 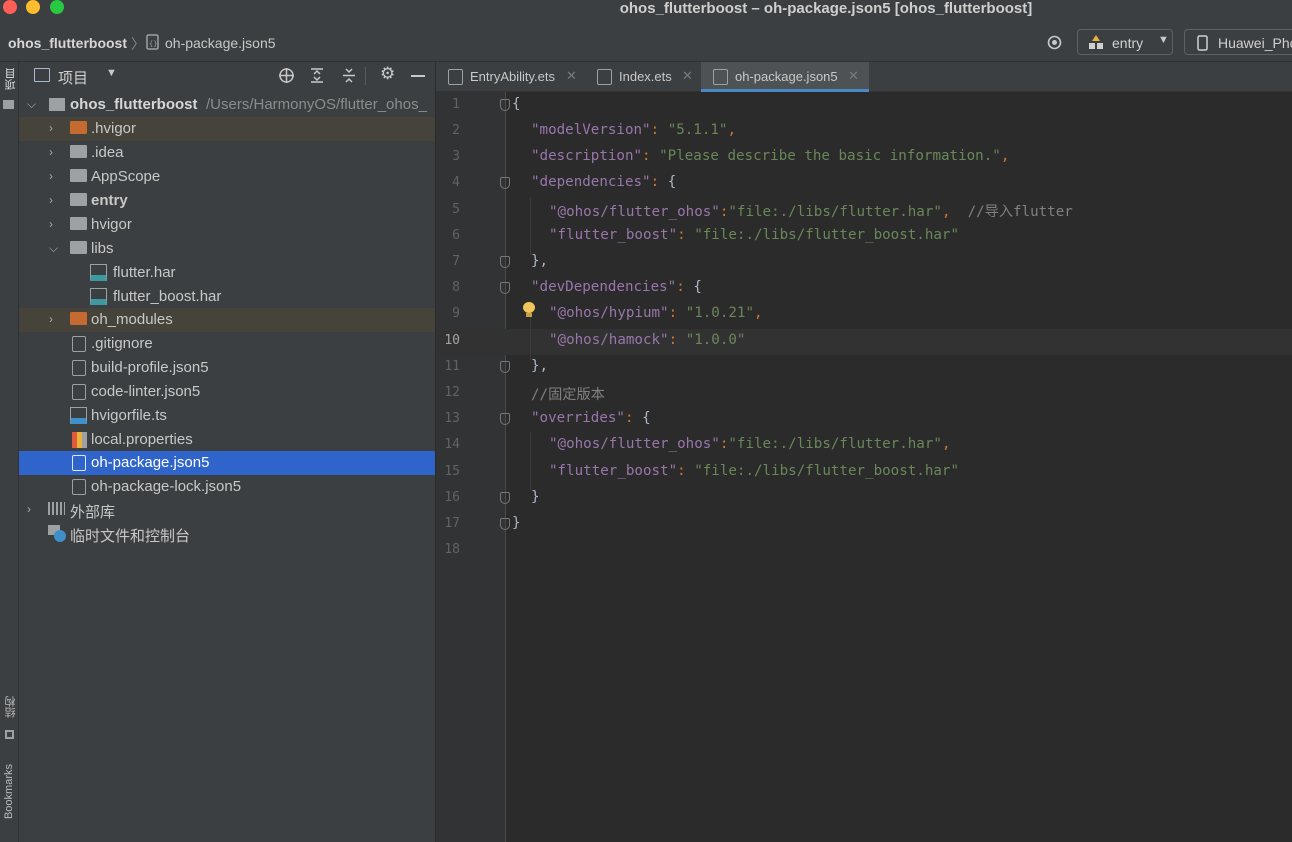 I want to click on tree-item-libs: ⌵ libs, so click(x=227, y=249).